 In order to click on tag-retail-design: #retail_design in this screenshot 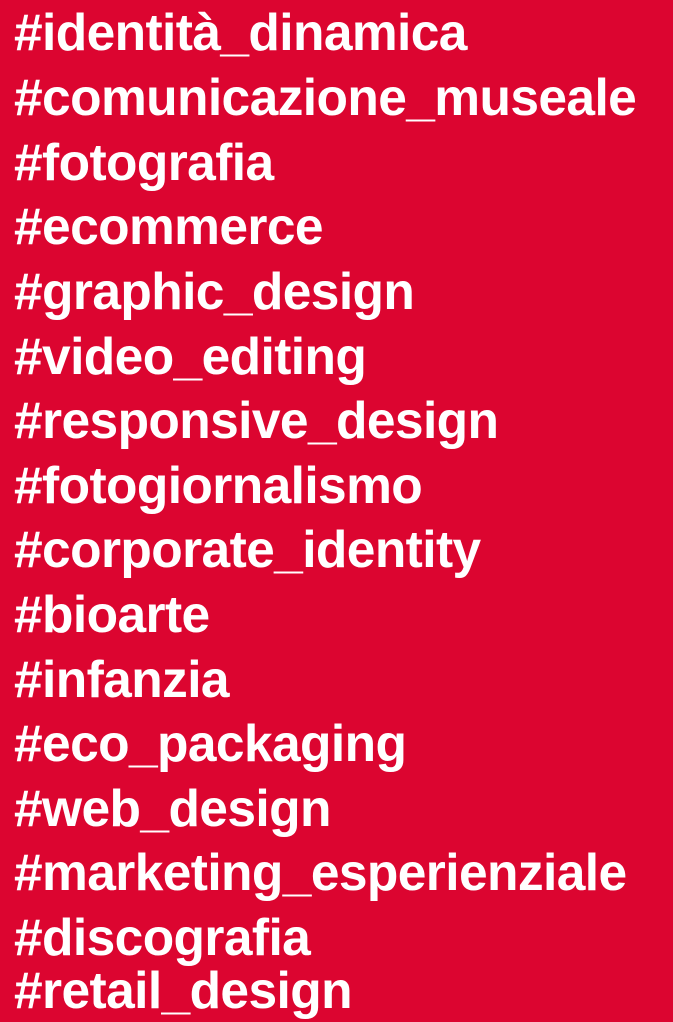, I will do `click(183, 990)`.